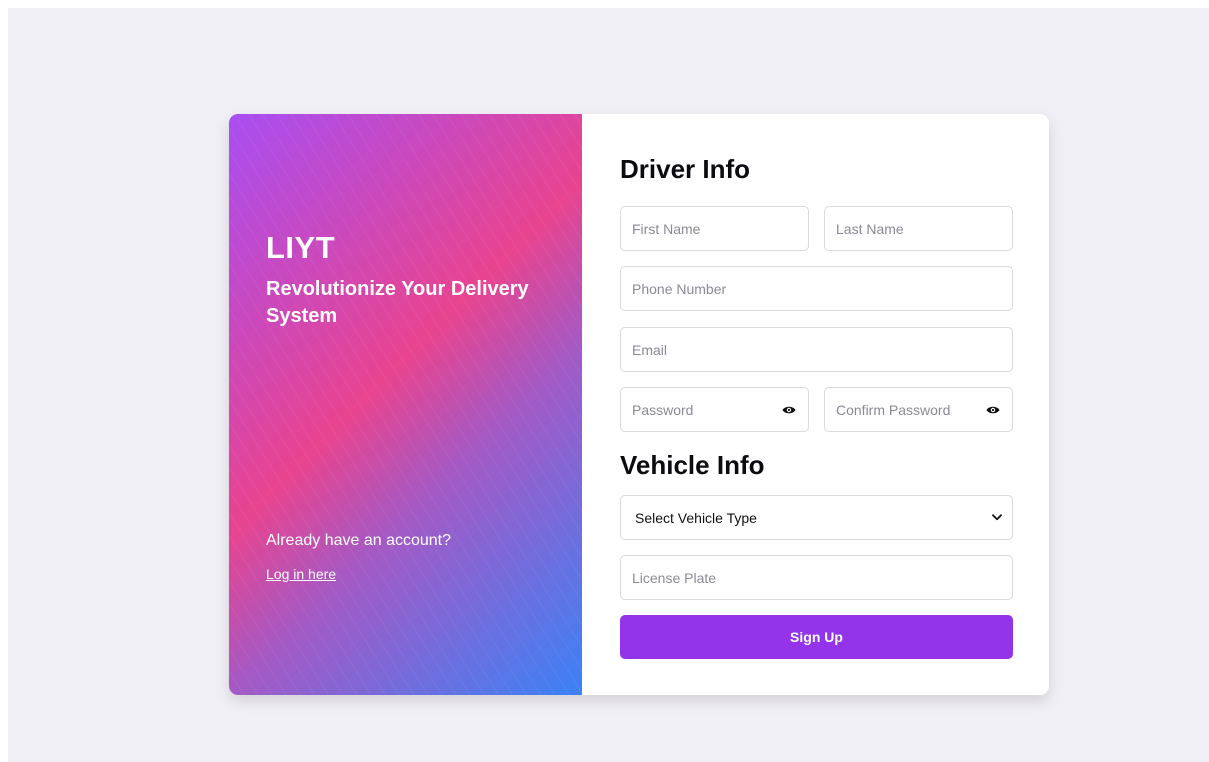 The image size is (1209, 762). I want to click on brand-logo-text: LIYT, so click(301, 247).